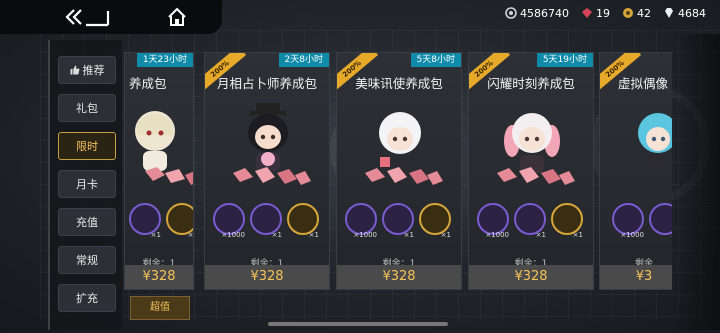 This screenshot has width=720, height=333. Describe the element at coordinates (148, 83) in the screenshot. I see `pack-title: 养成包` at that location.